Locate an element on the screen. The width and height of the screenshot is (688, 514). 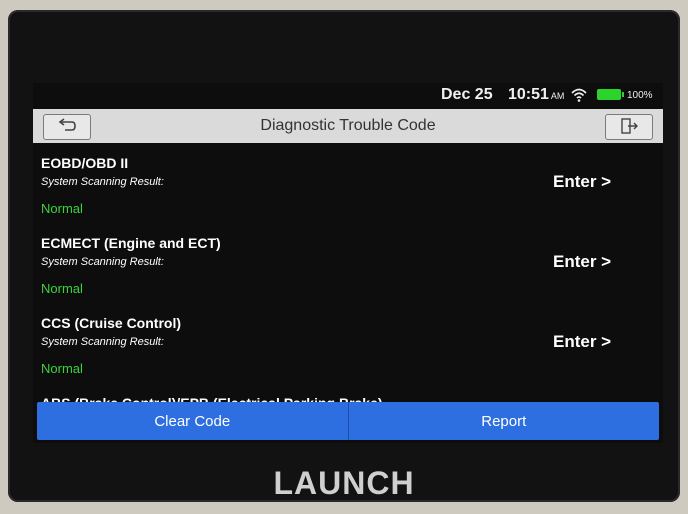
action-bar: Clear Code Report is located at coordinates (348, 421).